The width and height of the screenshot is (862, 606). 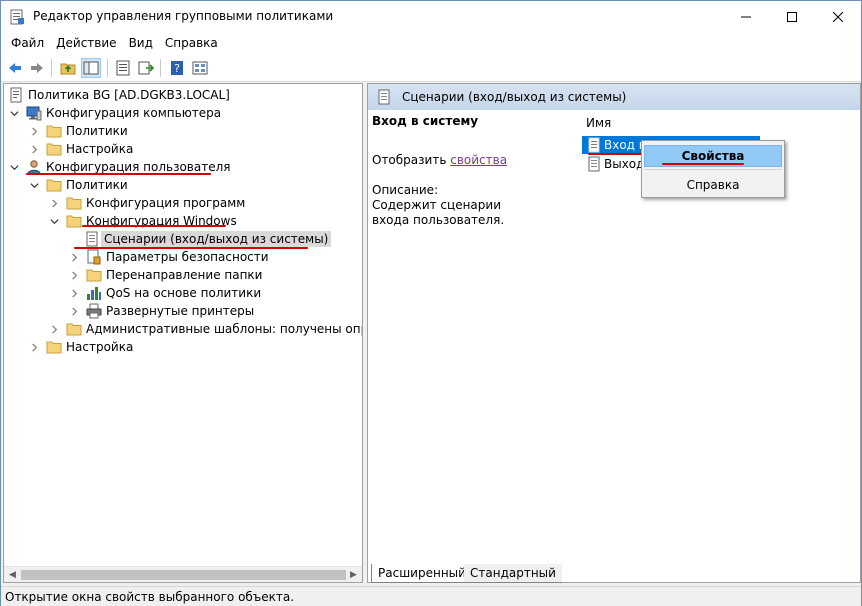 I want to click on help-icon: ?, so click(x=177, y=68).